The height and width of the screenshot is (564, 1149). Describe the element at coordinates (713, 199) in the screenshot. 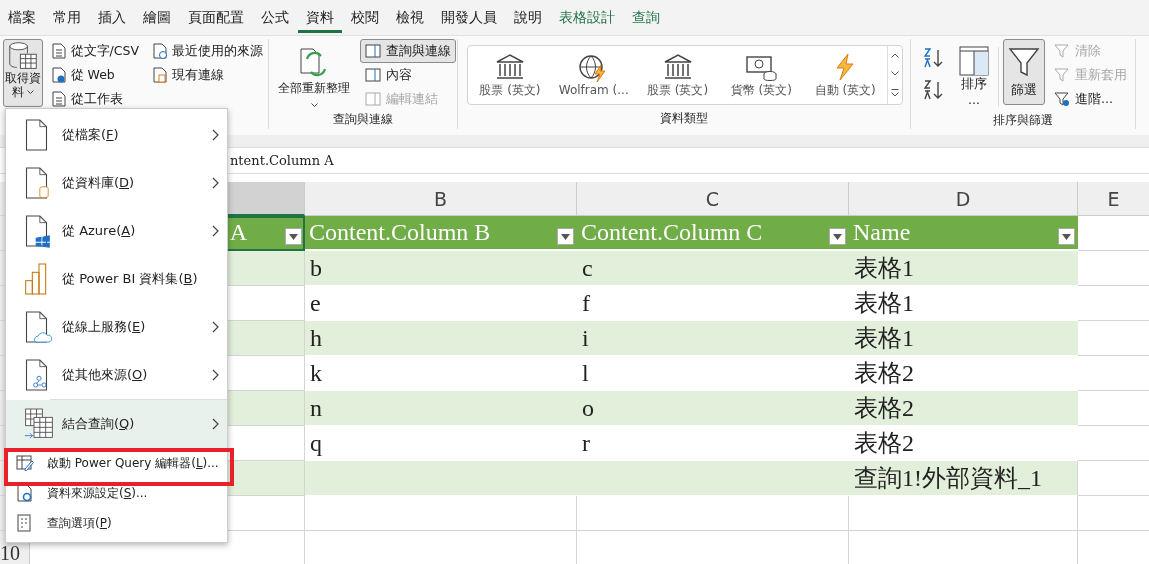

I see `column-header: C` at that location.